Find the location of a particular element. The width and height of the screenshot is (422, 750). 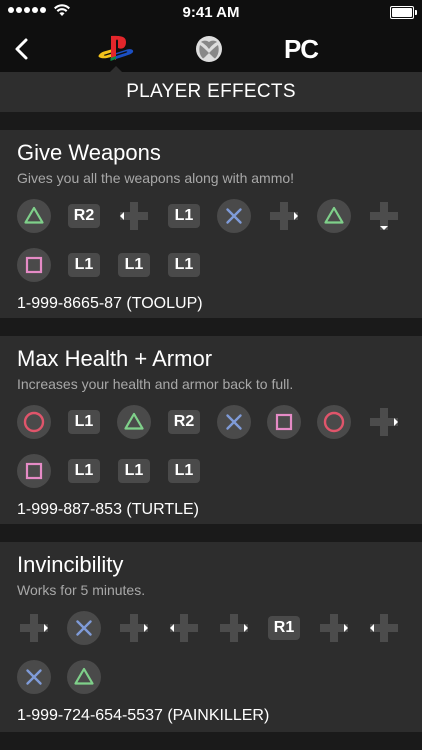

nav-bar: PC is located at coordinates (211, 49).